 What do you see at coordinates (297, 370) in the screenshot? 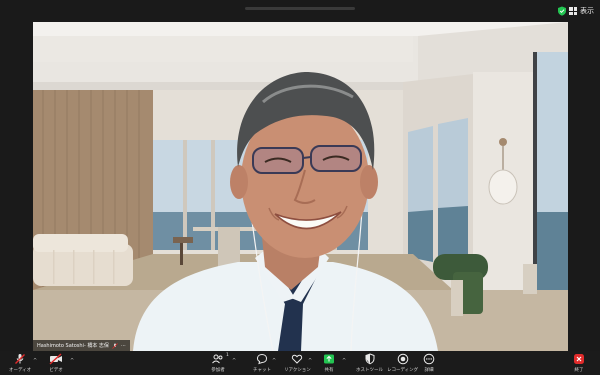
I see `reactions-label: リアクション` at bounding box center [297, 370].